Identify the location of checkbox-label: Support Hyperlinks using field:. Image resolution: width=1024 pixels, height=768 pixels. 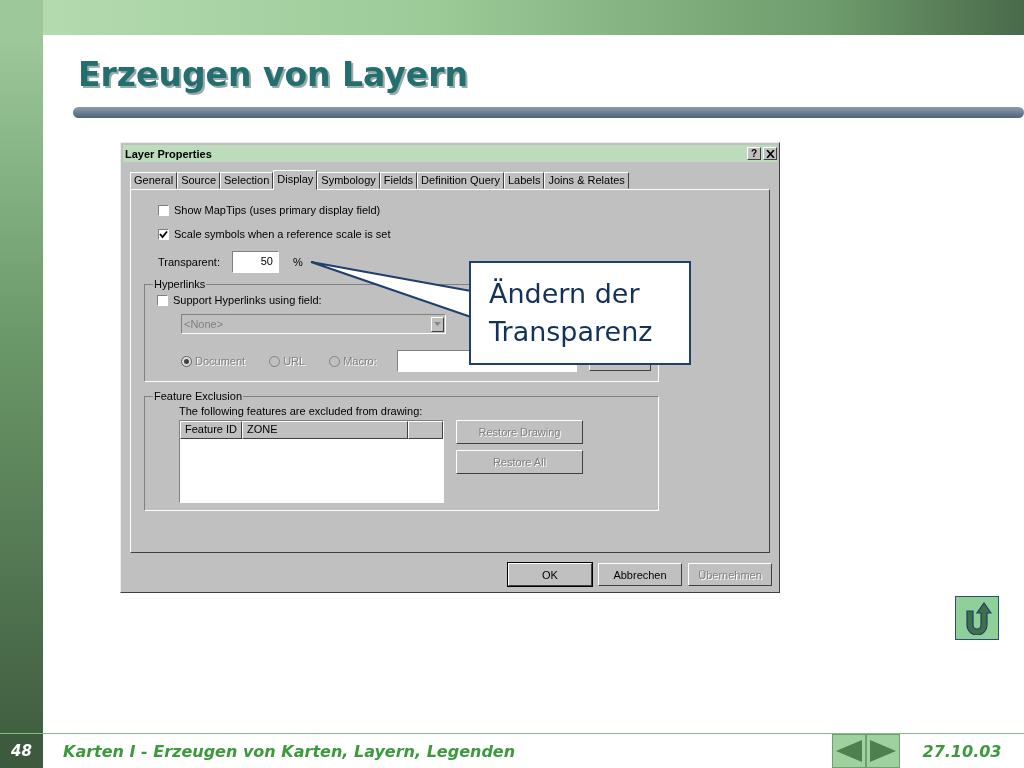
(247, 300).